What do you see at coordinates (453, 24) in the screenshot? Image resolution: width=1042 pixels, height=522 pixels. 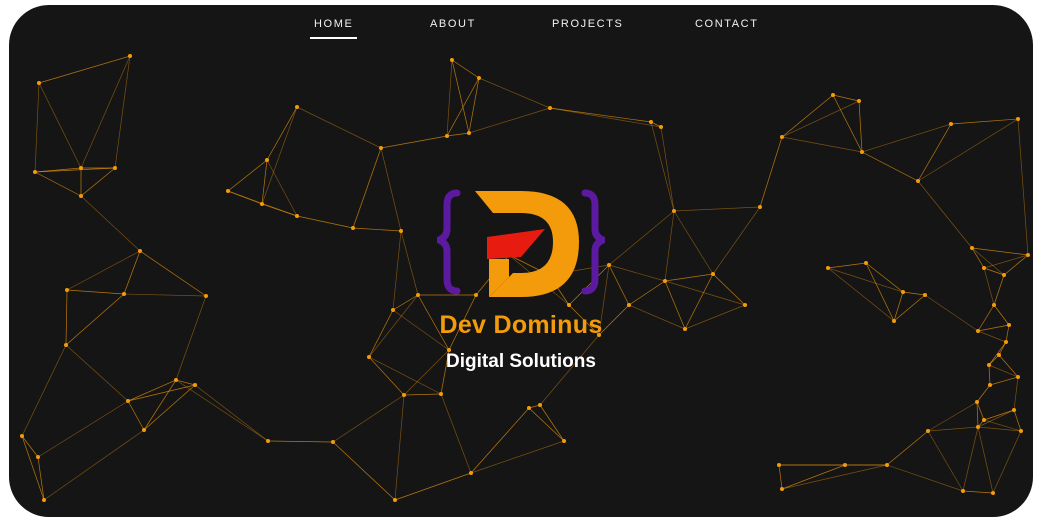 I see `nav-about: ABOUT` at bounding box center [453, 24].